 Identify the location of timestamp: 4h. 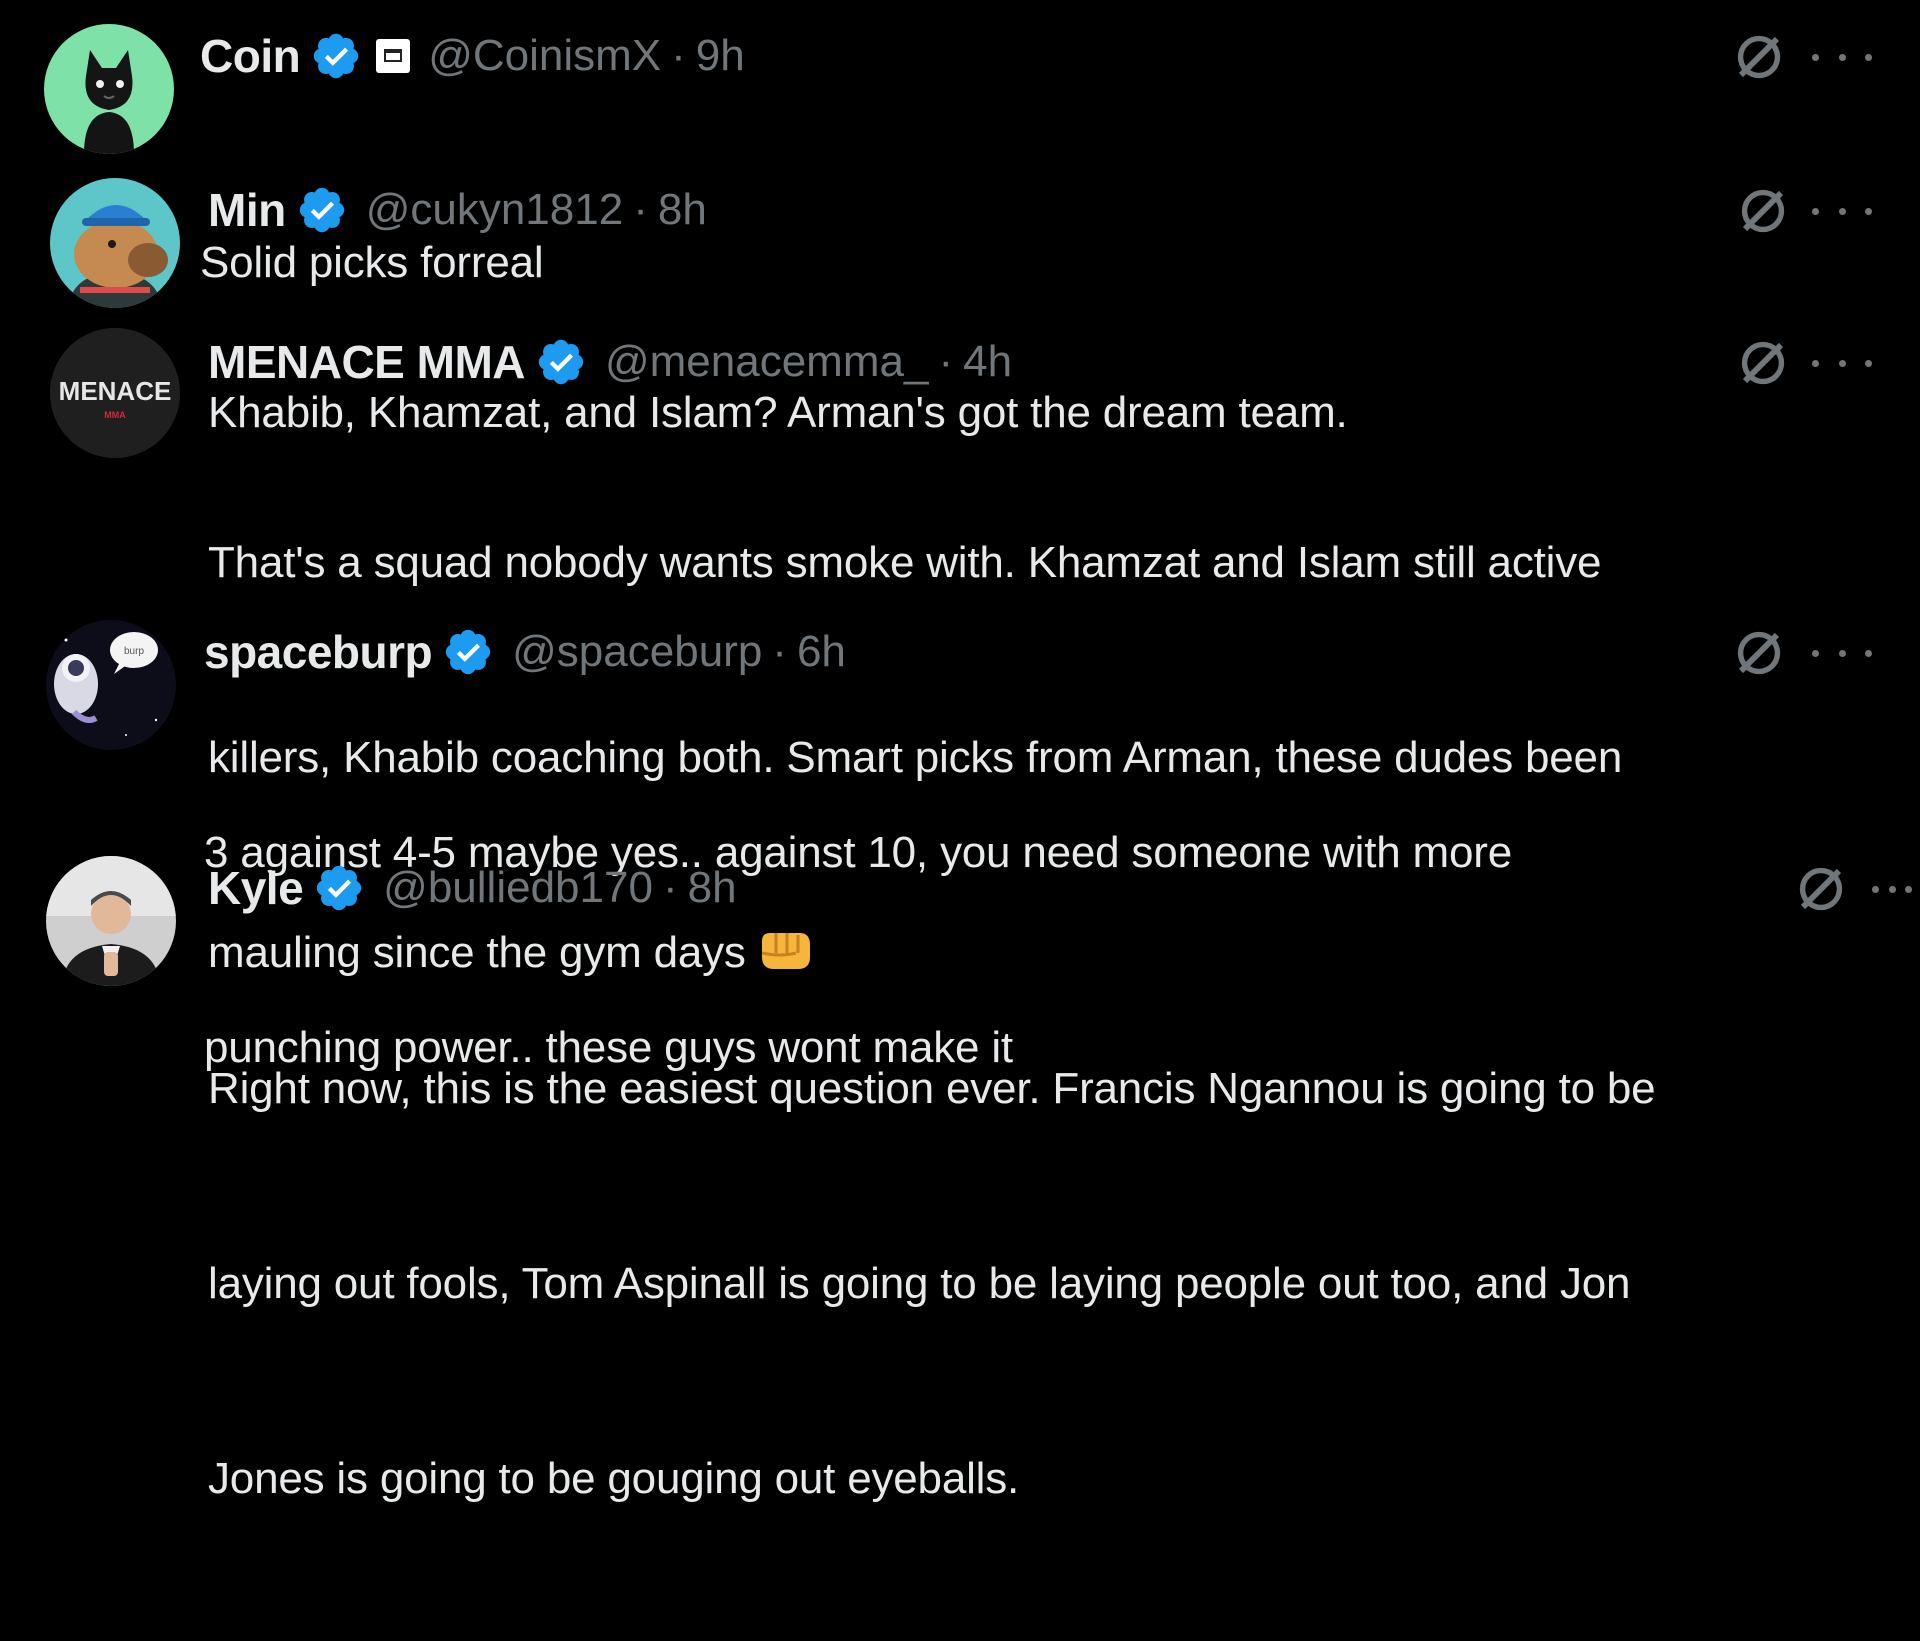
(987, 362).